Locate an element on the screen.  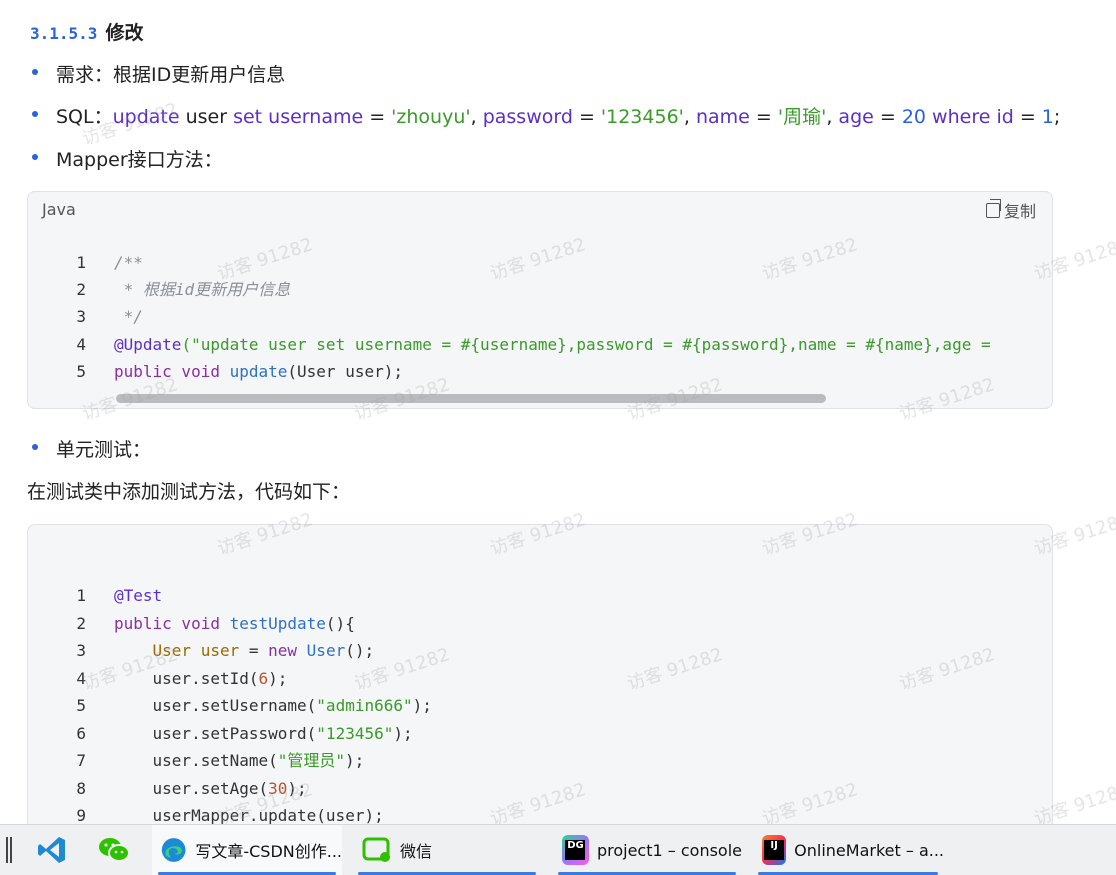
wechat-icon is located at coordinates (114, 850).